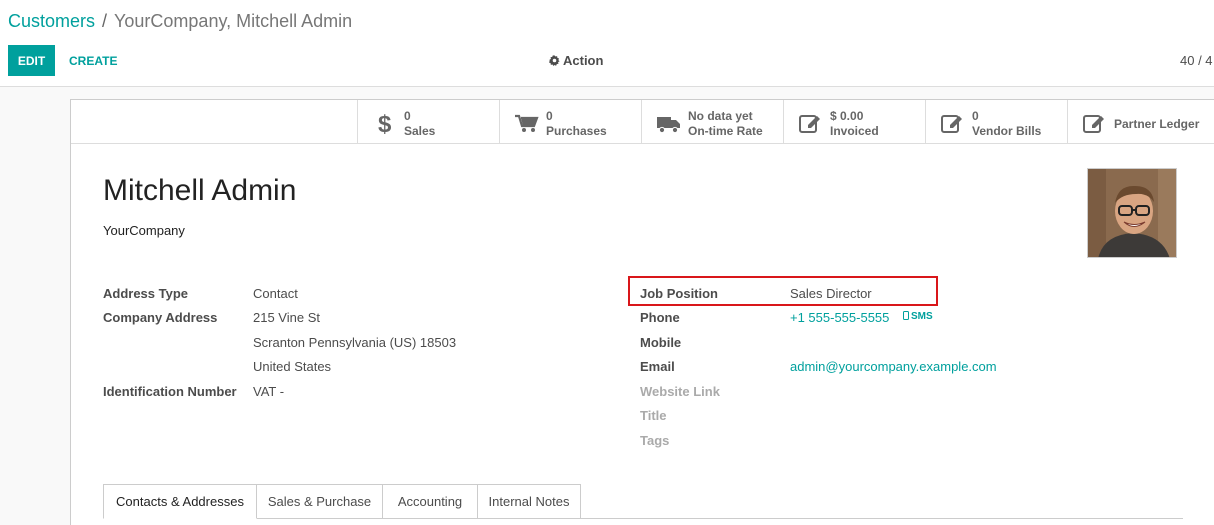  Describe the element at coordinates (200, 190) in the screenshot. I see `partner-name: Mitchell Admin` at that location.